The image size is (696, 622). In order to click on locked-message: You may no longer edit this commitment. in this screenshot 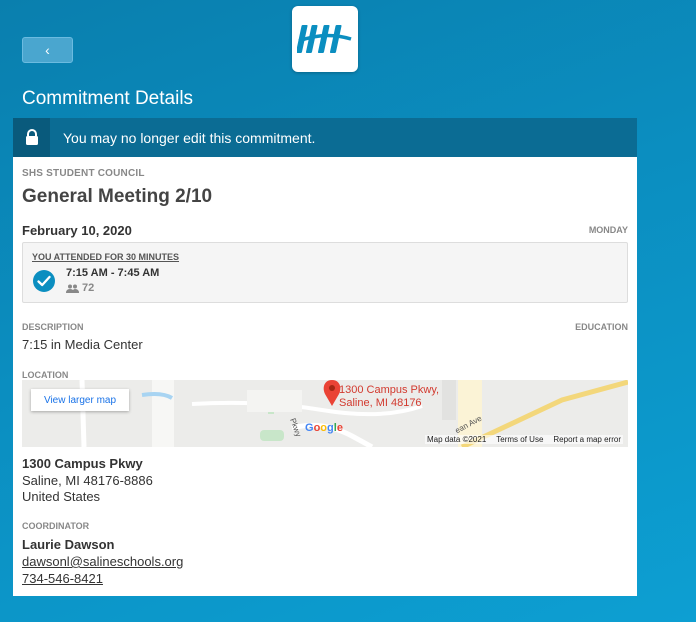, I will do `click(189, 137)`.